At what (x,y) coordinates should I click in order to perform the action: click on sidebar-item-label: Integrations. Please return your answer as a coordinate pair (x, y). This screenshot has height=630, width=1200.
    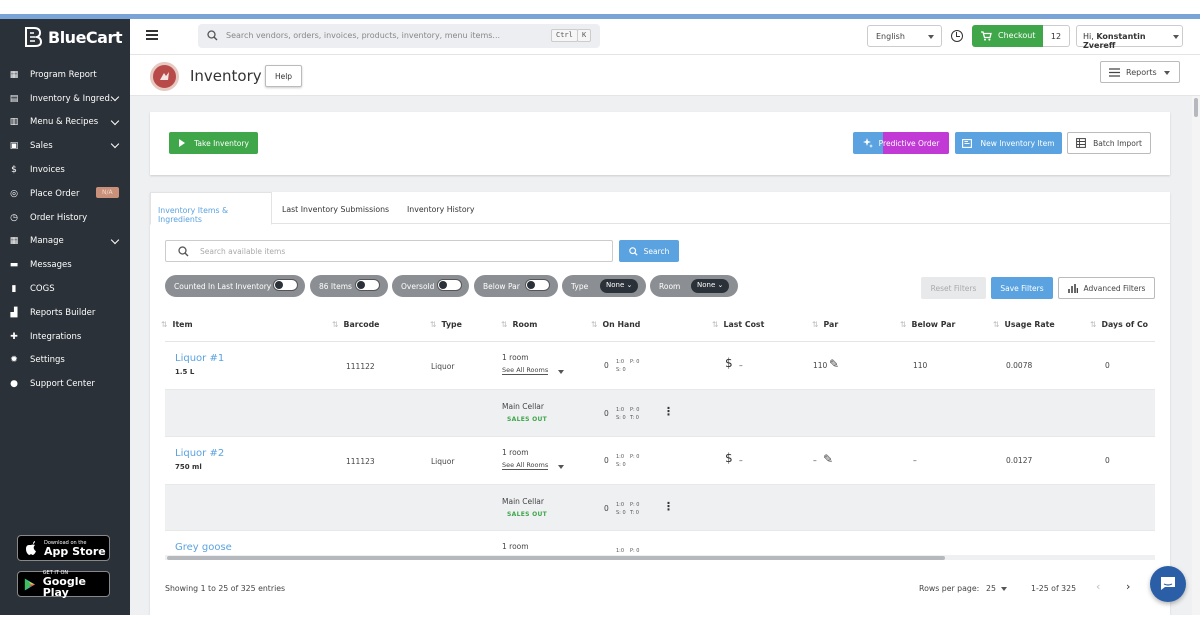
    Looking at the image, I should click on (56, 336).